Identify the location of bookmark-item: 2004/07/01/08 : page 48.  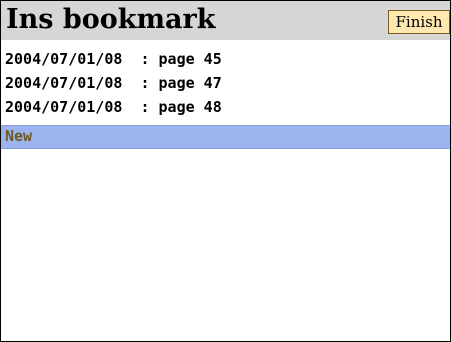
(225, 107).